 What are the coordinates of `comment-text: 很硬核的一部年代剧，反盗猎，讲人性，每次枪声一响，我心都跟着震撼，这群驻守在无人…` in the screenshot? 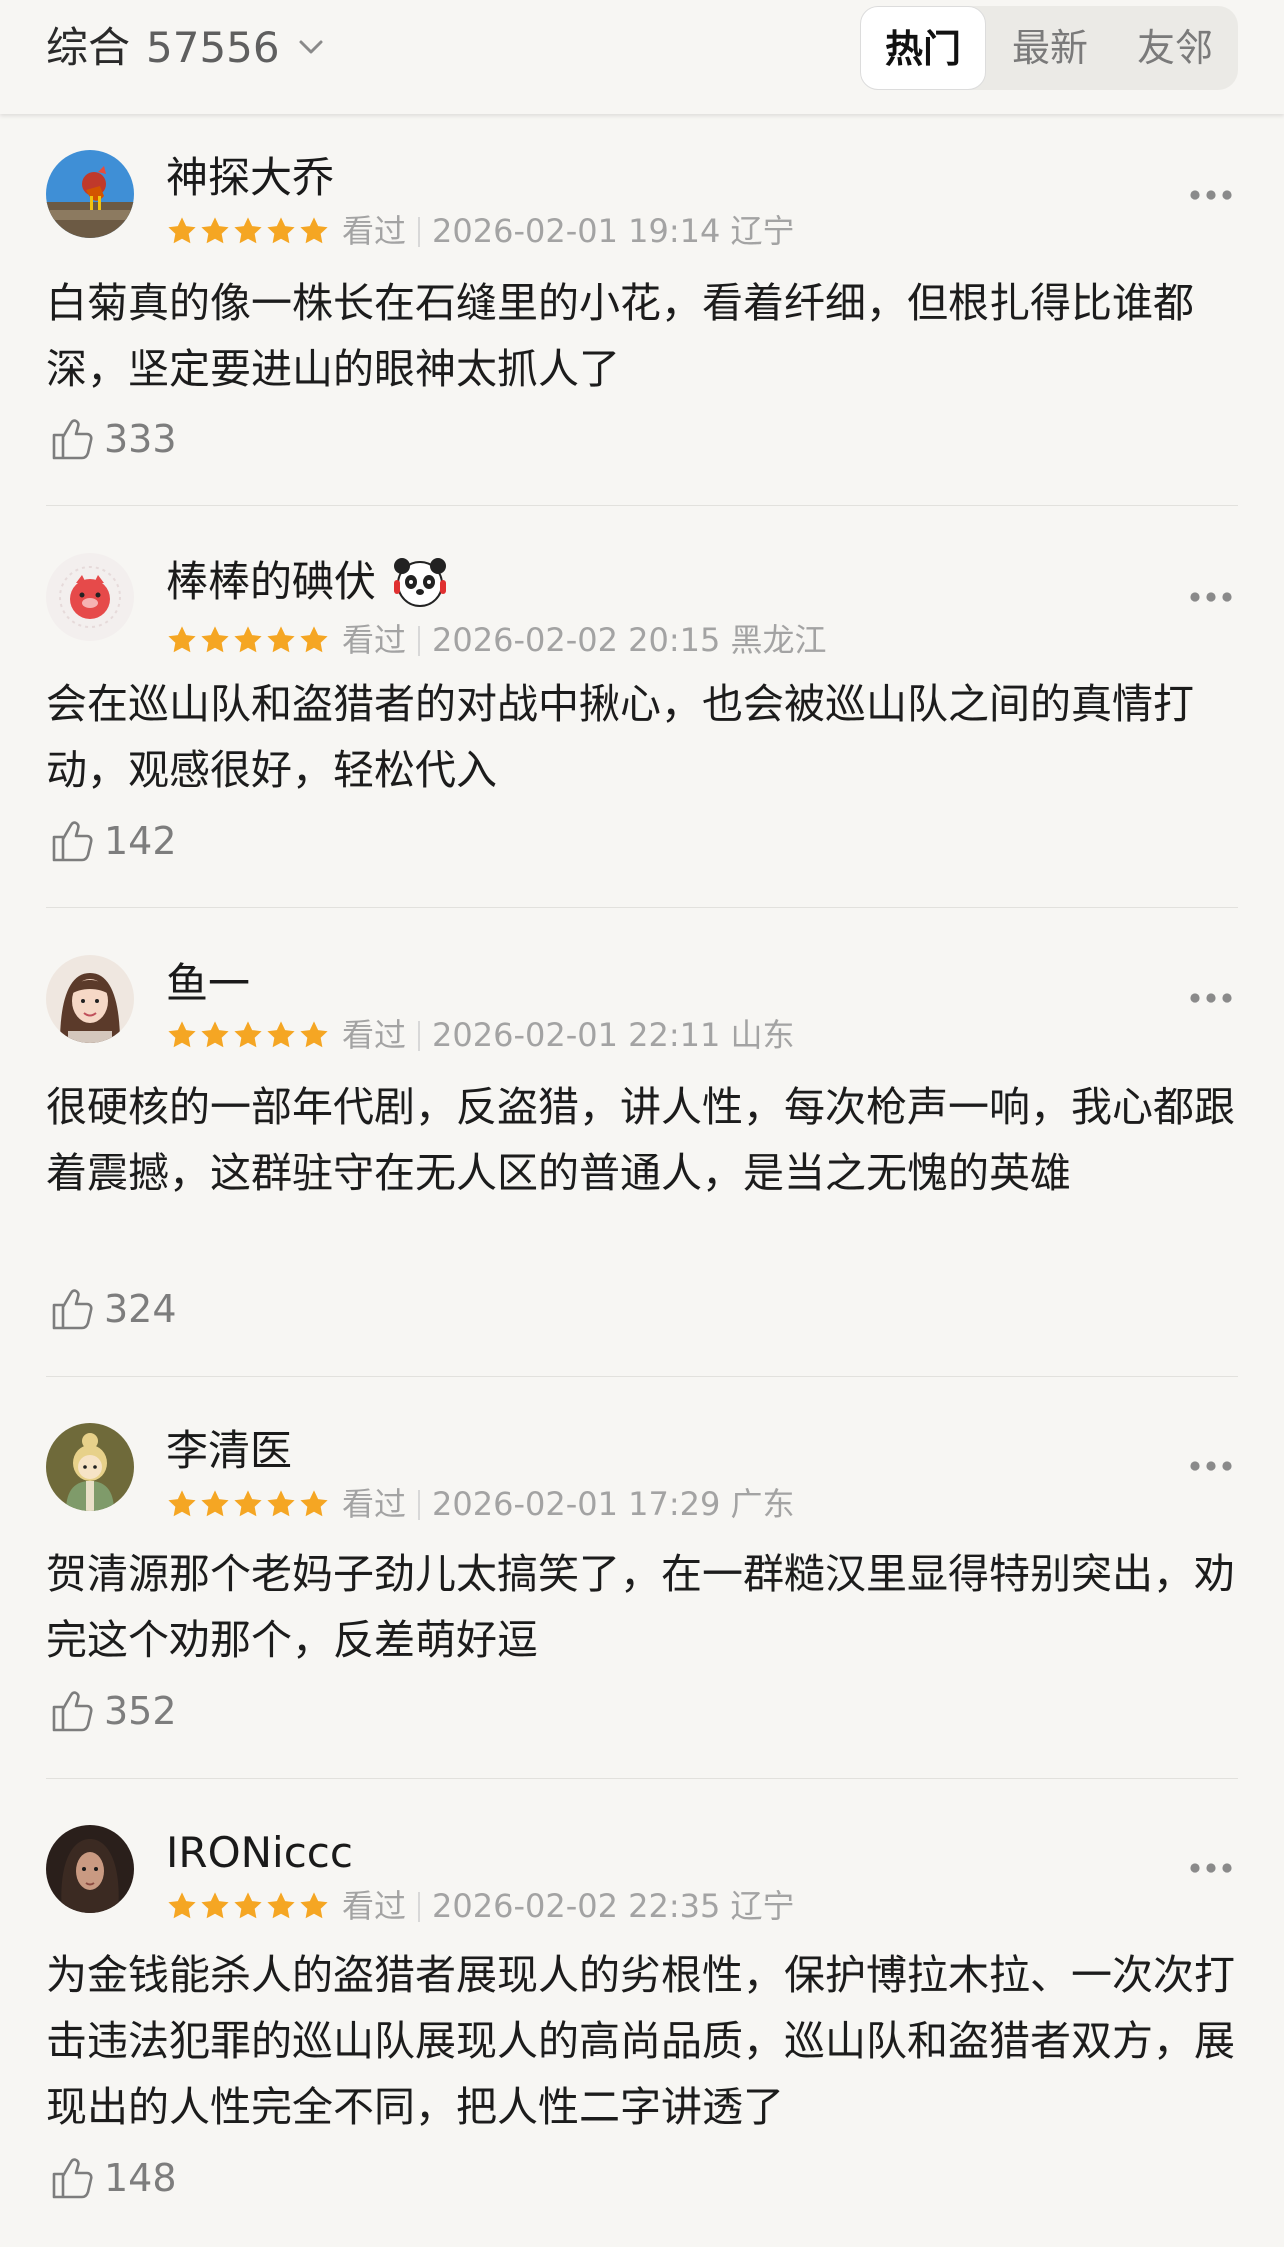 It's located at (640, 1140).